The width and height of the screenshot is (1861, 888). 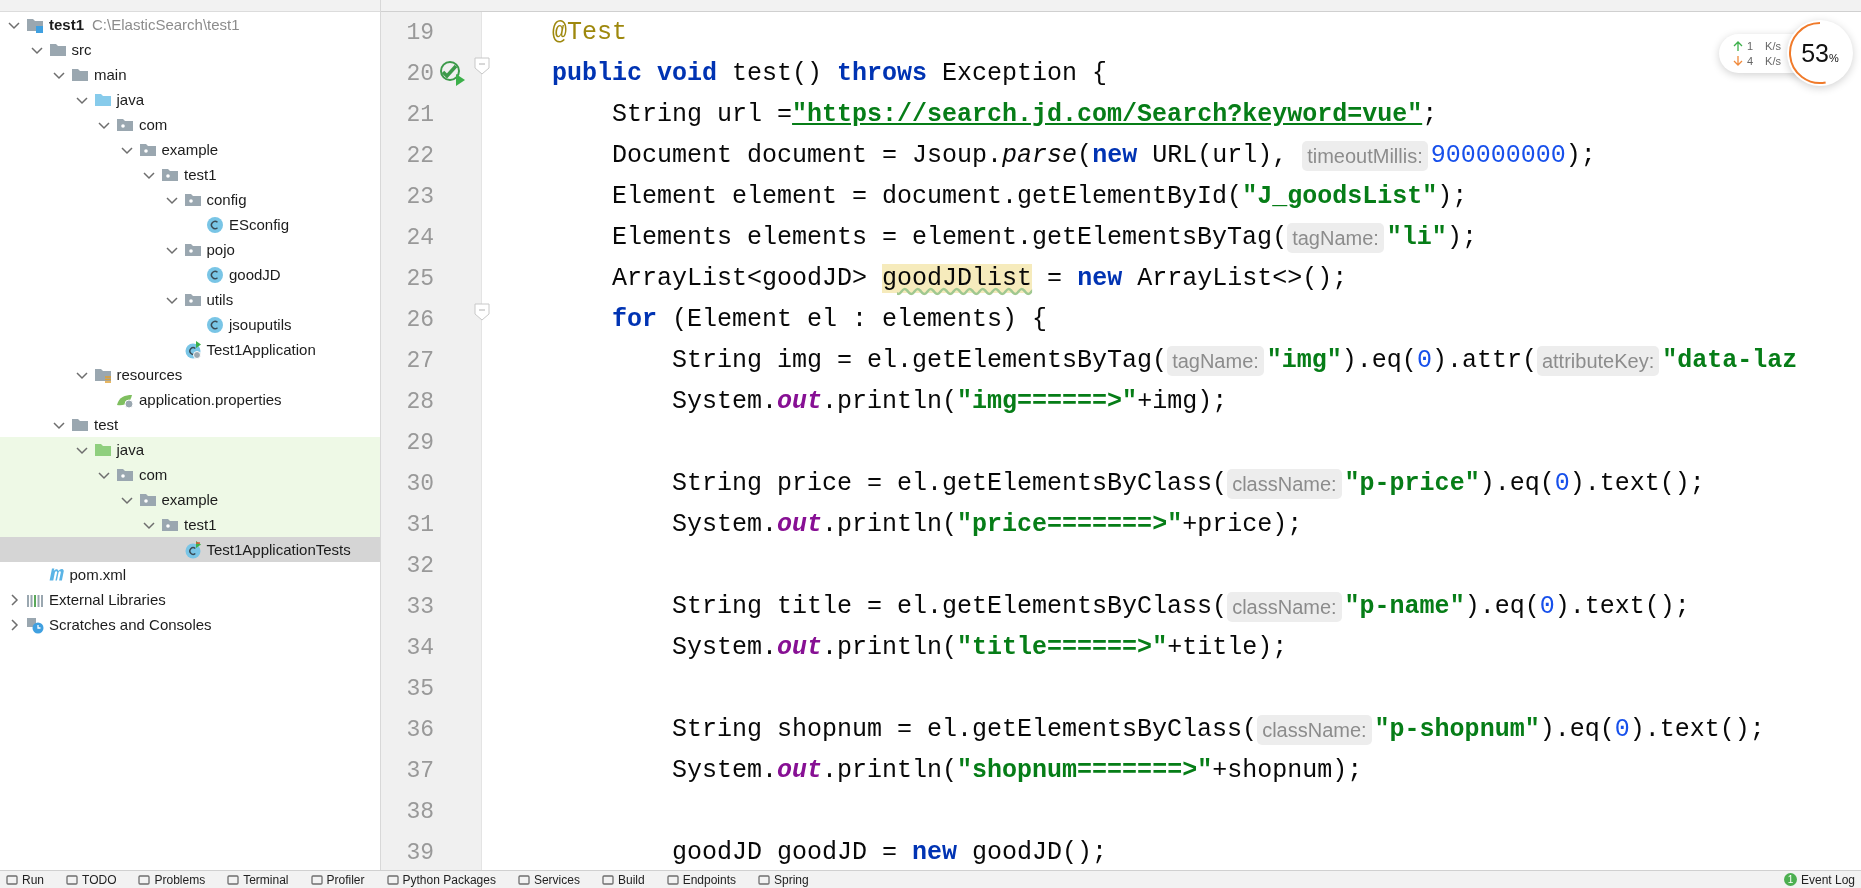 I want to click on tree-row: External Libraries, so click(x=190, y=599).